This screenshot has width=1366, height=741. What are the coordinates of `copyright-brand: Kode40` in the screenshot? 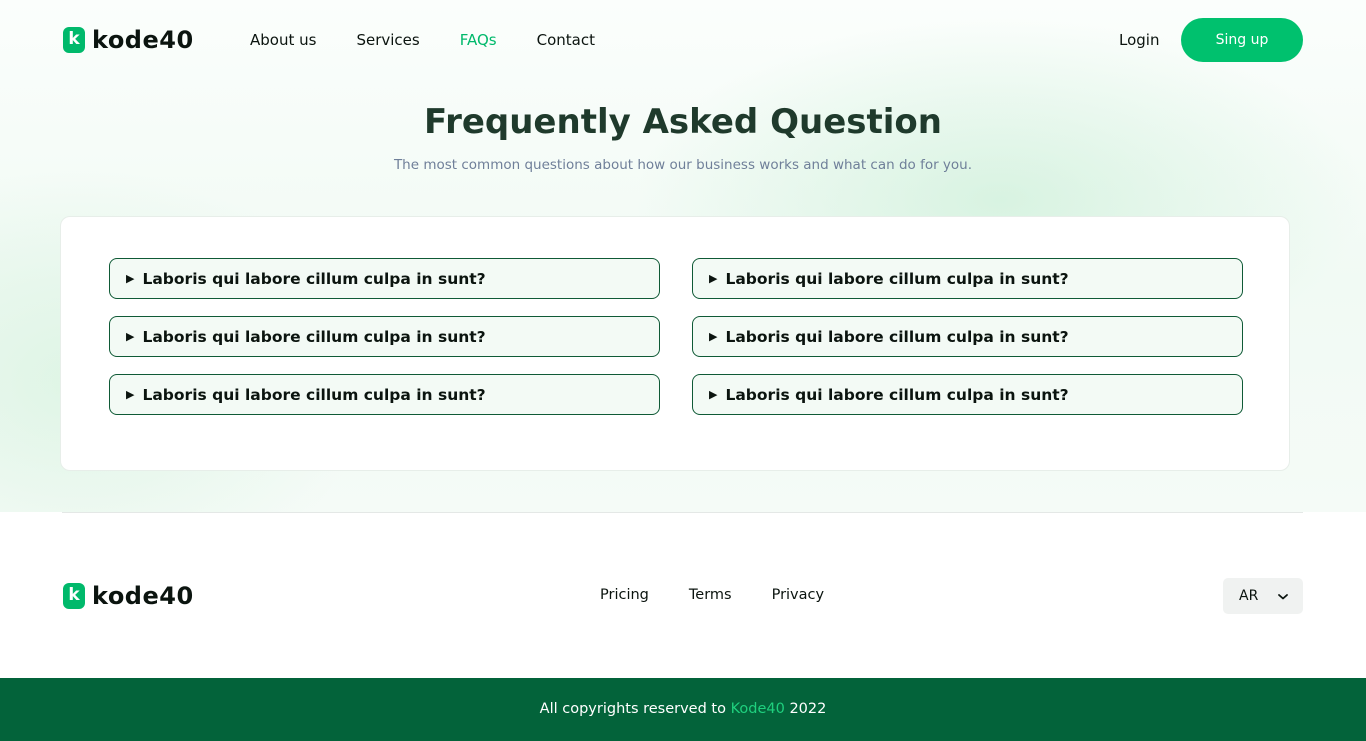 It's located at (757, 709).